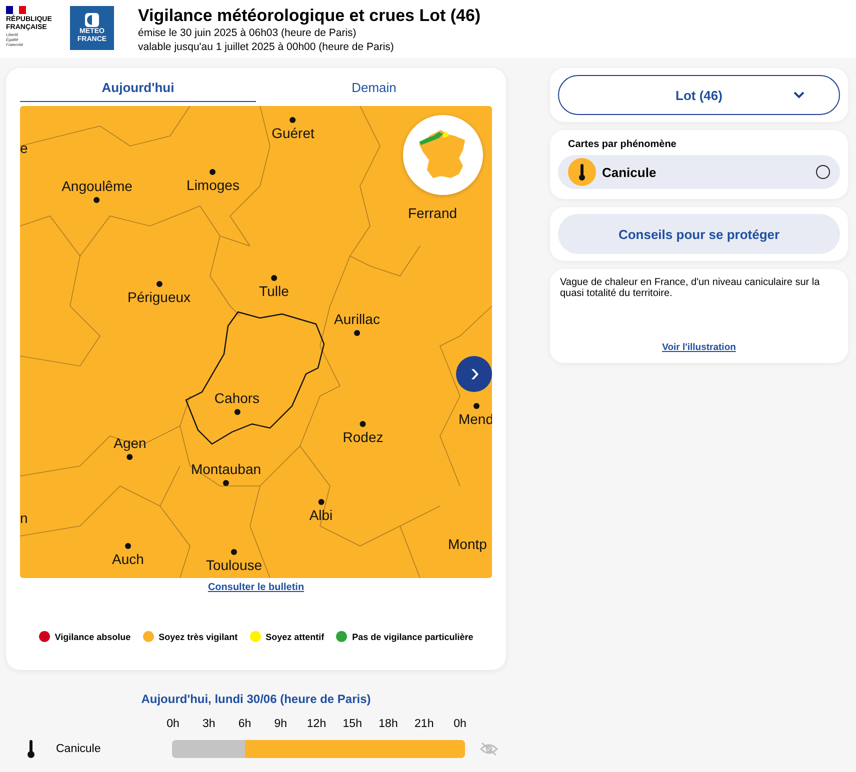 The width and height of the screenshot is (856, 772). What do you see at coordinates (128, 559) in the screenshot?
I see `city-label: Auch` at bounding box center [128, 559].